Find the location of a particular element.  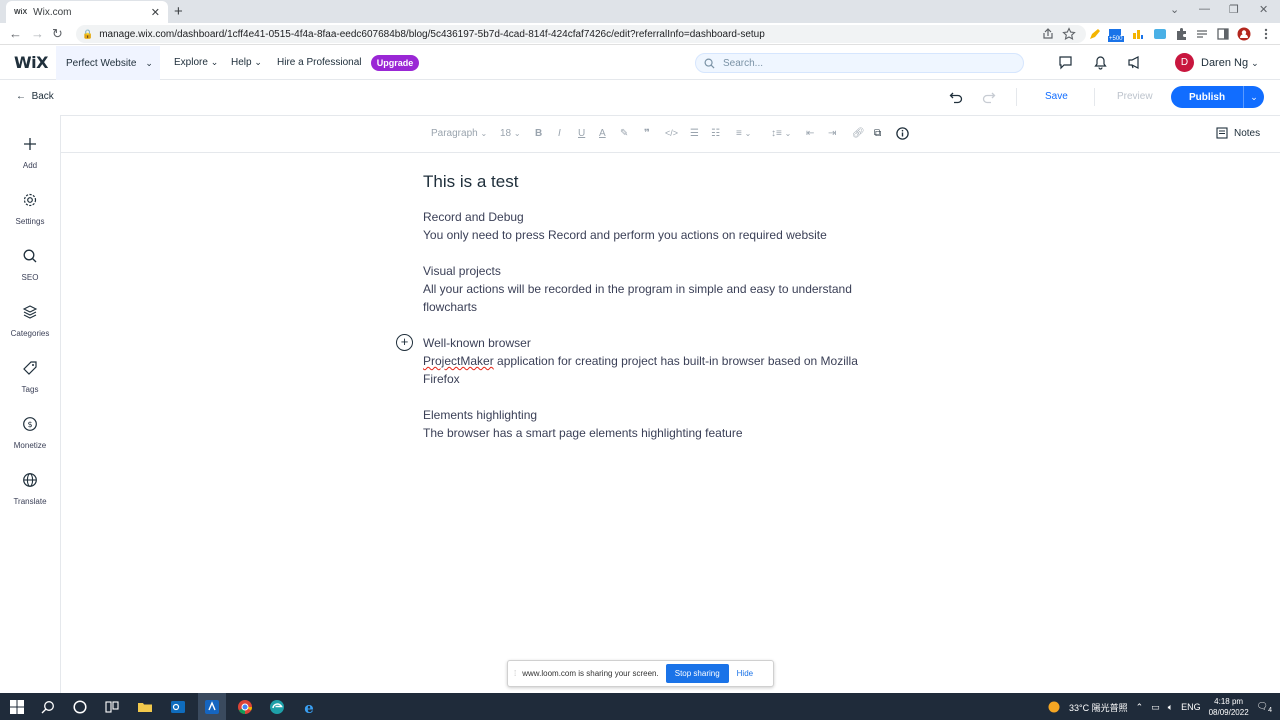

restore-icon: ❐ is located at coordinates (1234, 9).